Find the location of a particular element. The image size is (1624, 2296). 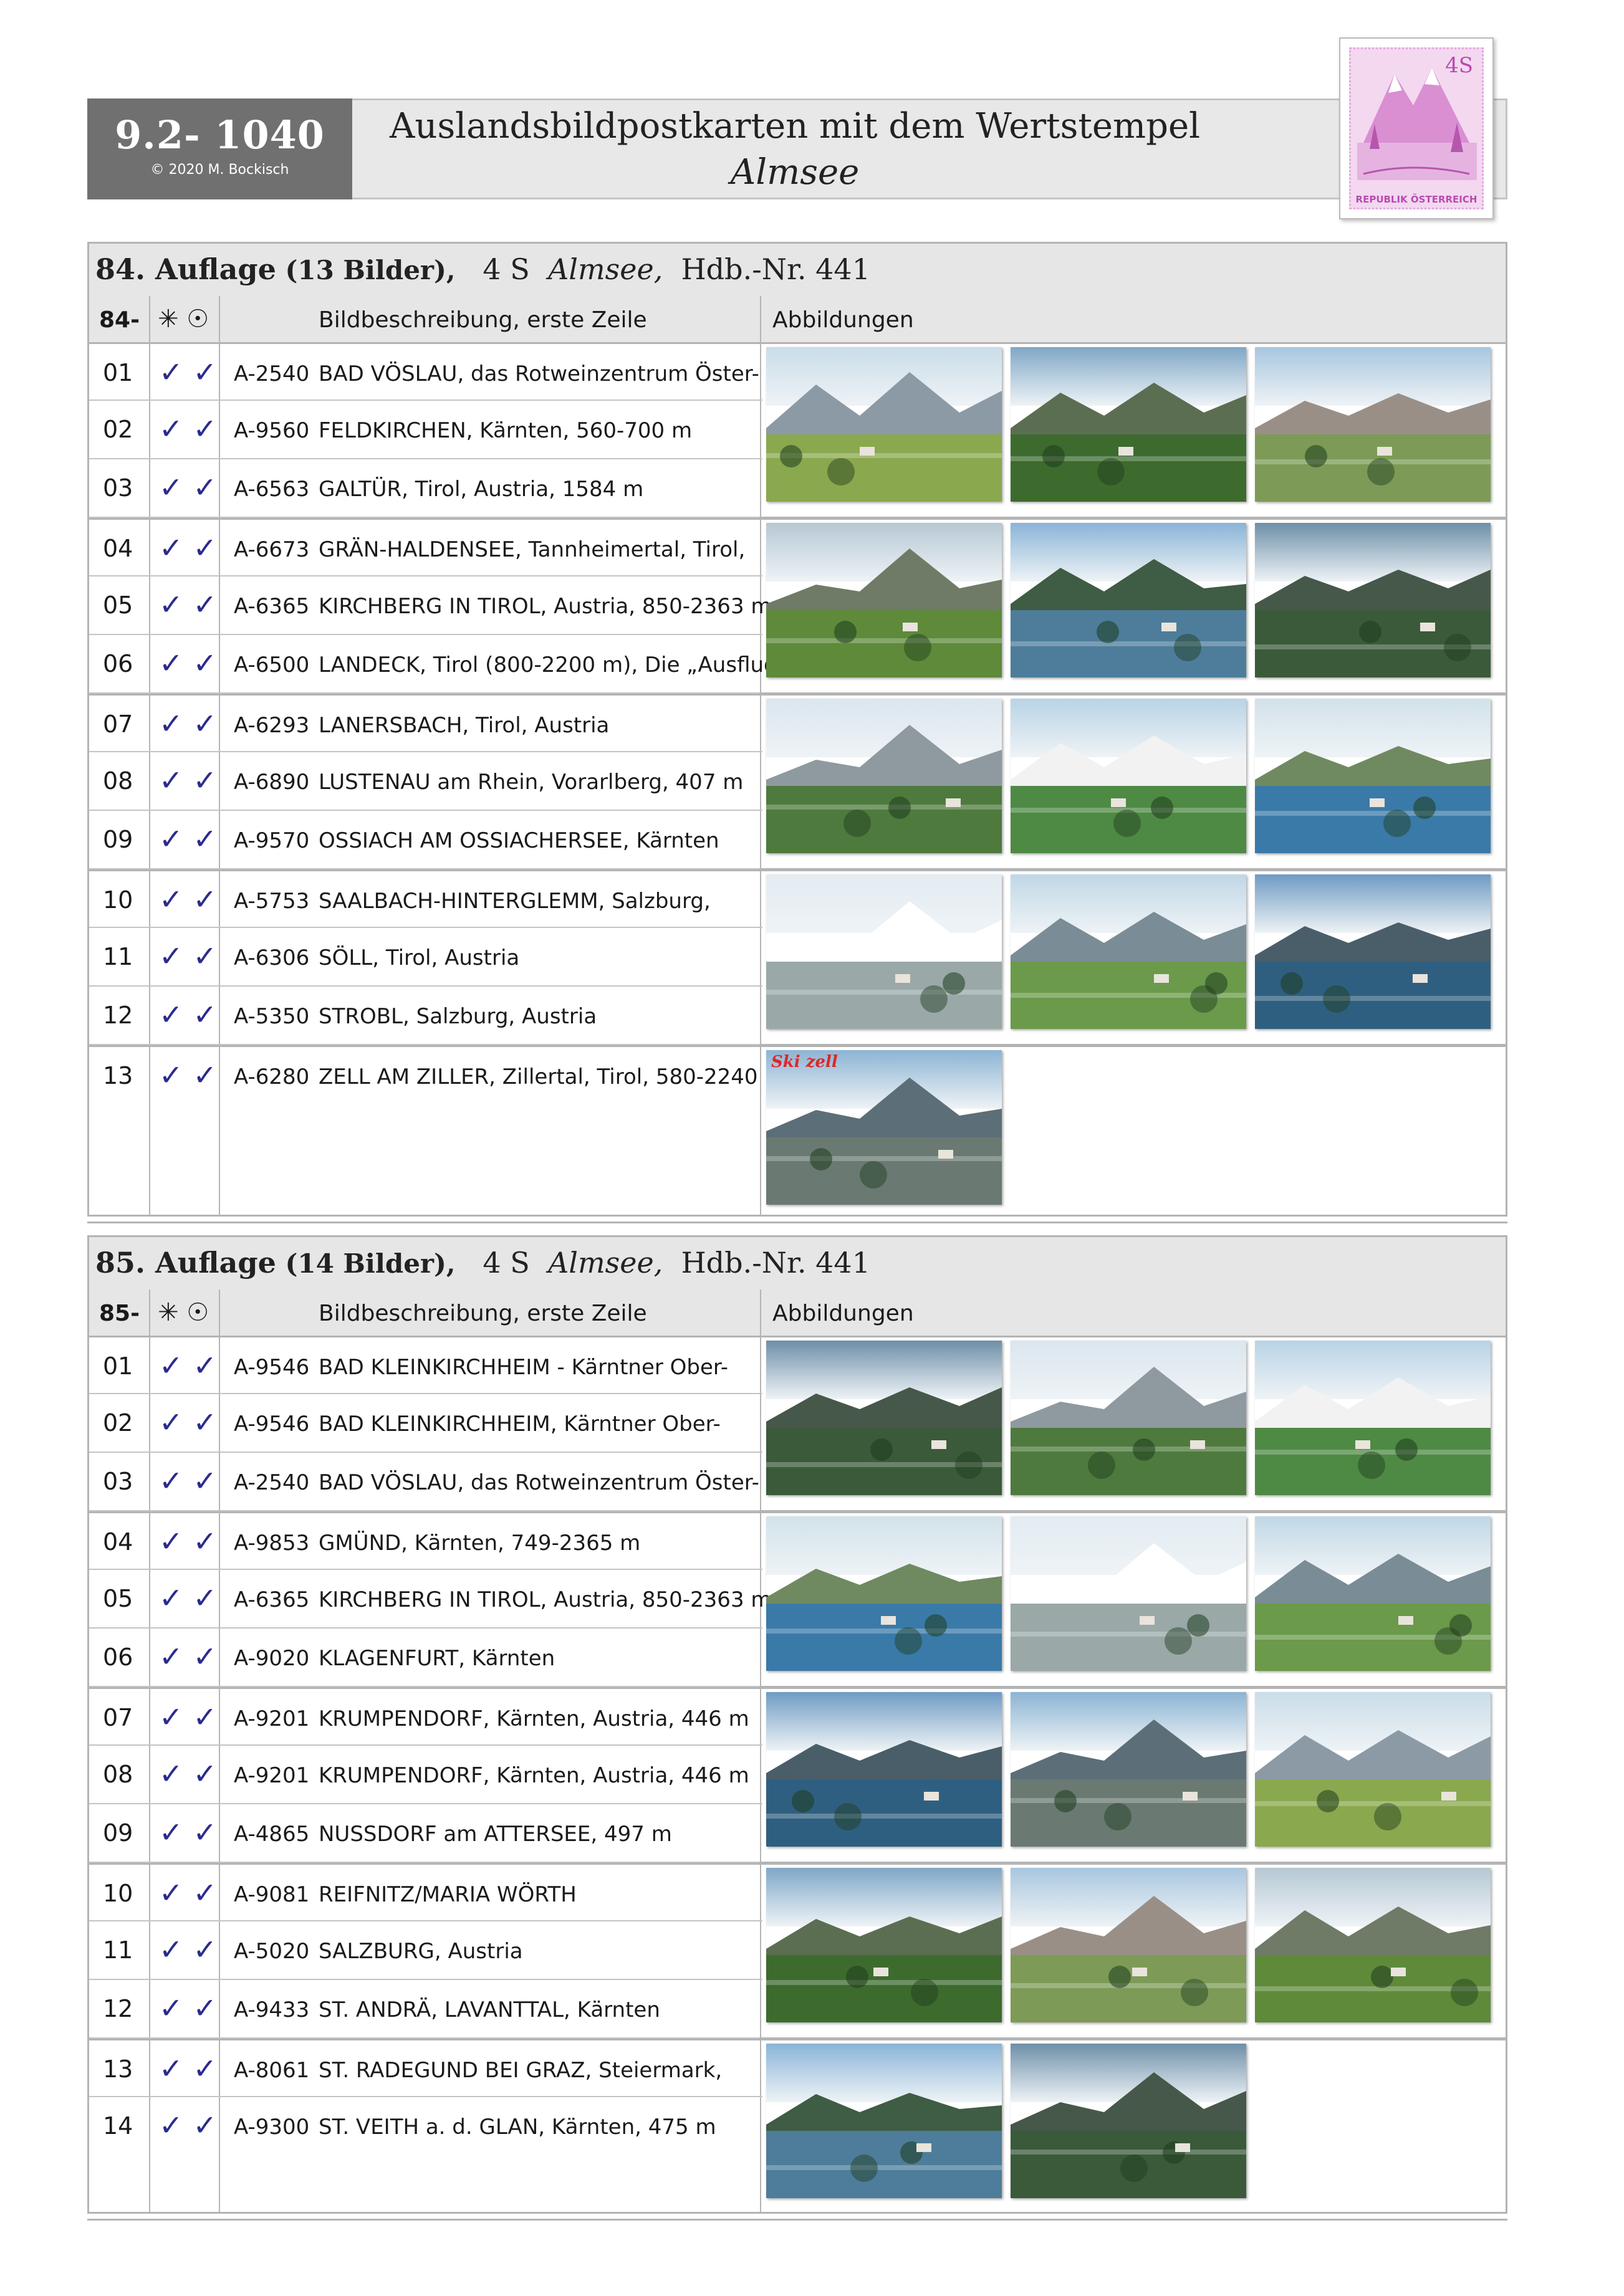

row-description: NUSSDORF am ATTERSEE, 497 m is located at coordinates (496, 1834).